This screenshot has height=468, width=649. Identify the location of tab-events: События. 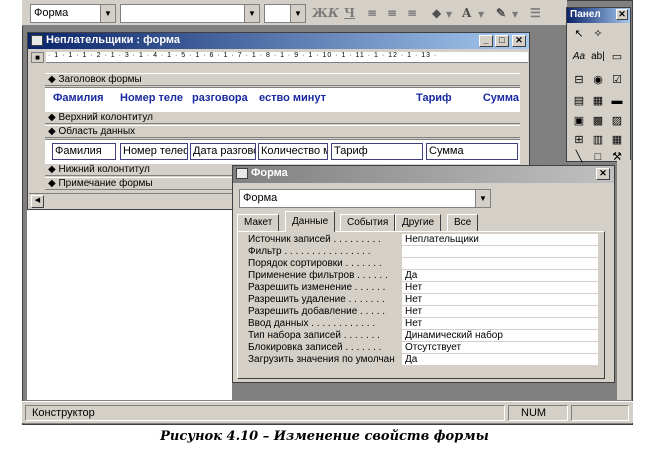
(368, 222).